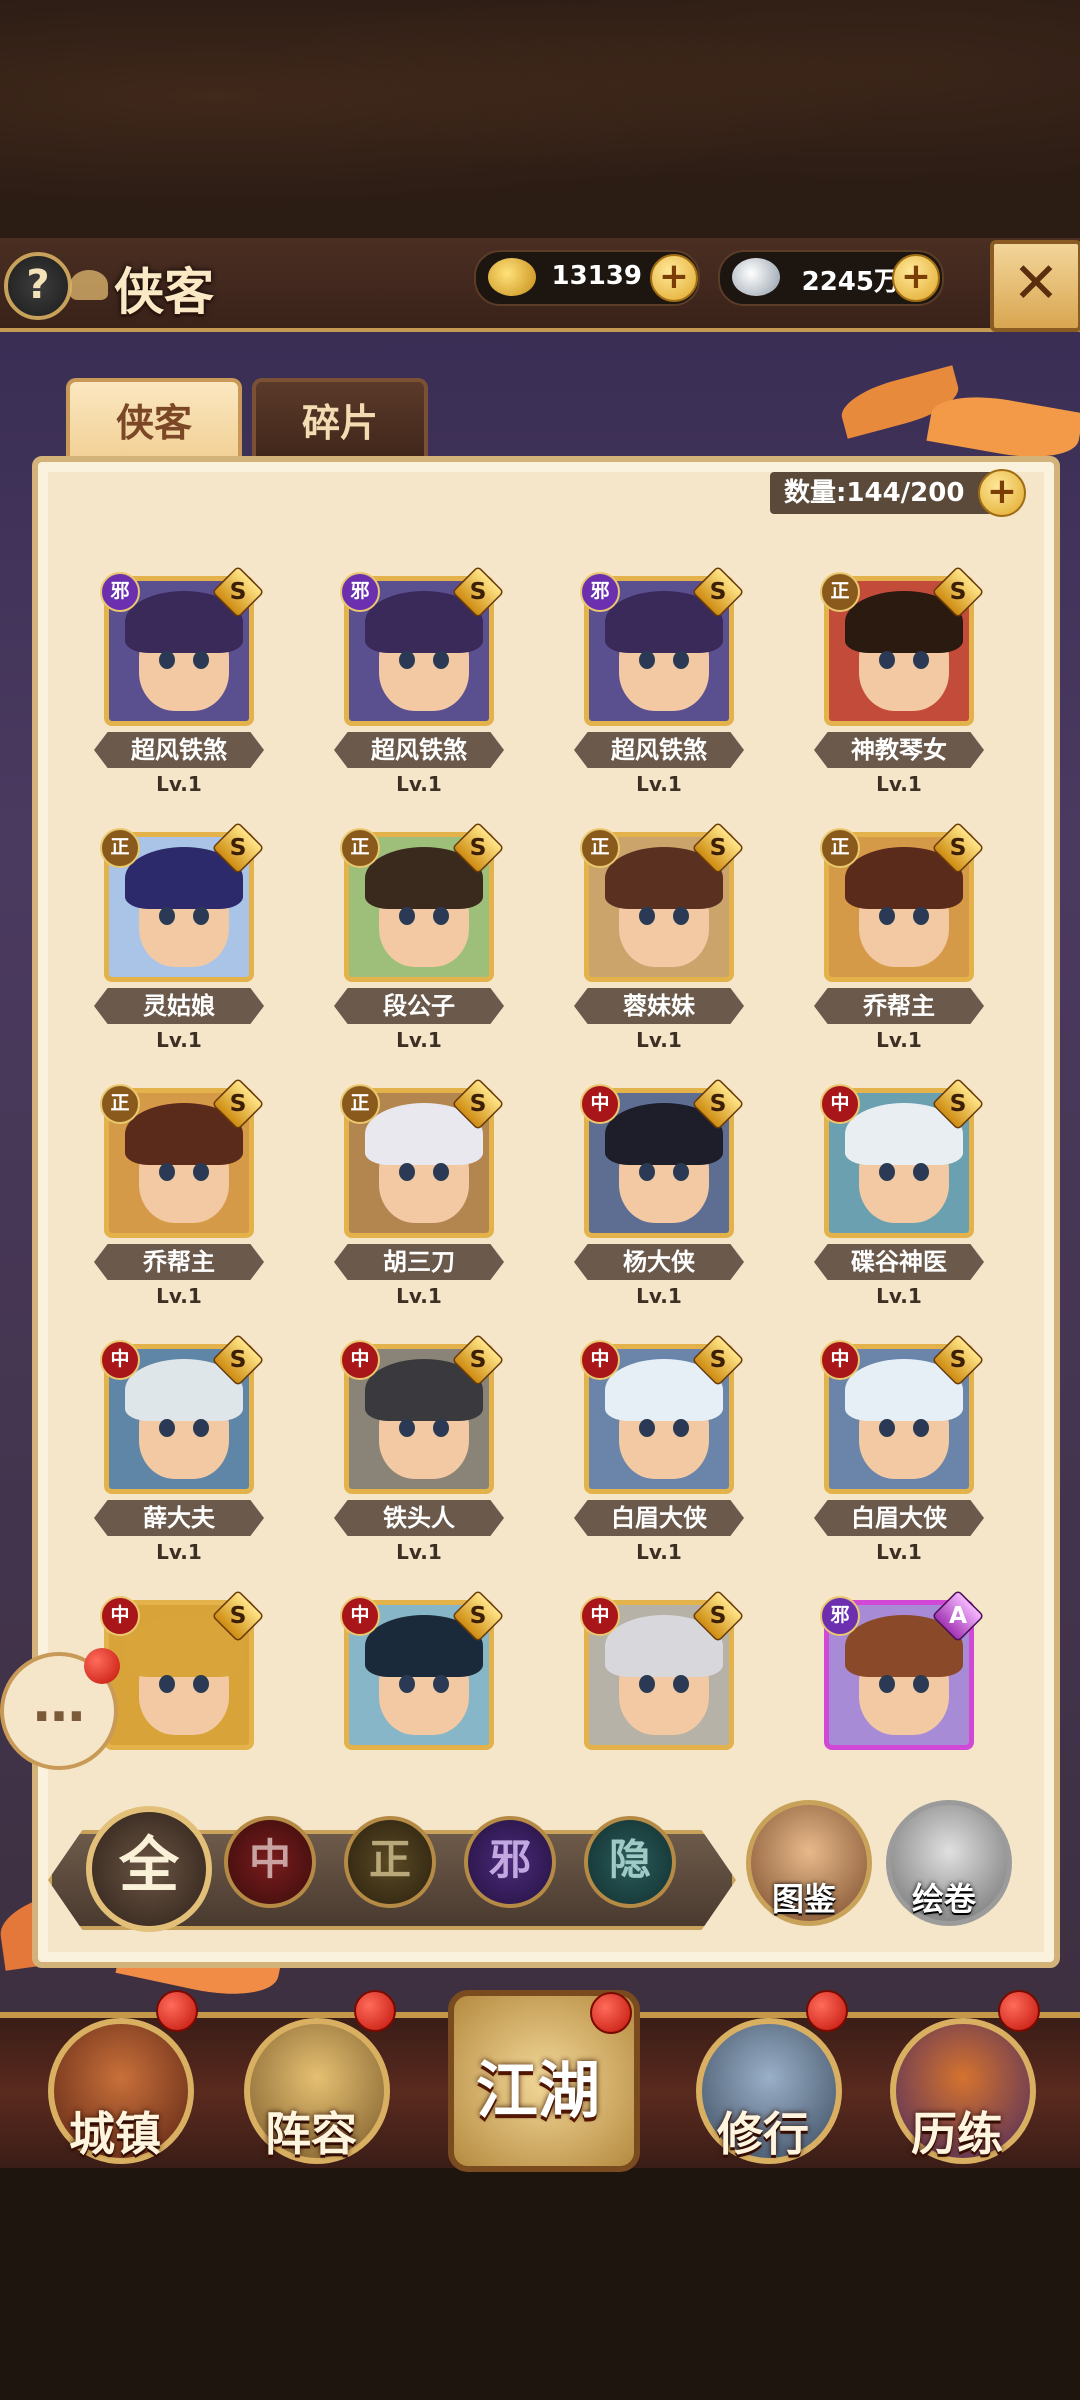 This screenshot has width=1080, height=2400. What do you see at coordinates (149, 1869) in the screenshot?
I see `filter-all-button: 全` at bounding box center [149, 1869].